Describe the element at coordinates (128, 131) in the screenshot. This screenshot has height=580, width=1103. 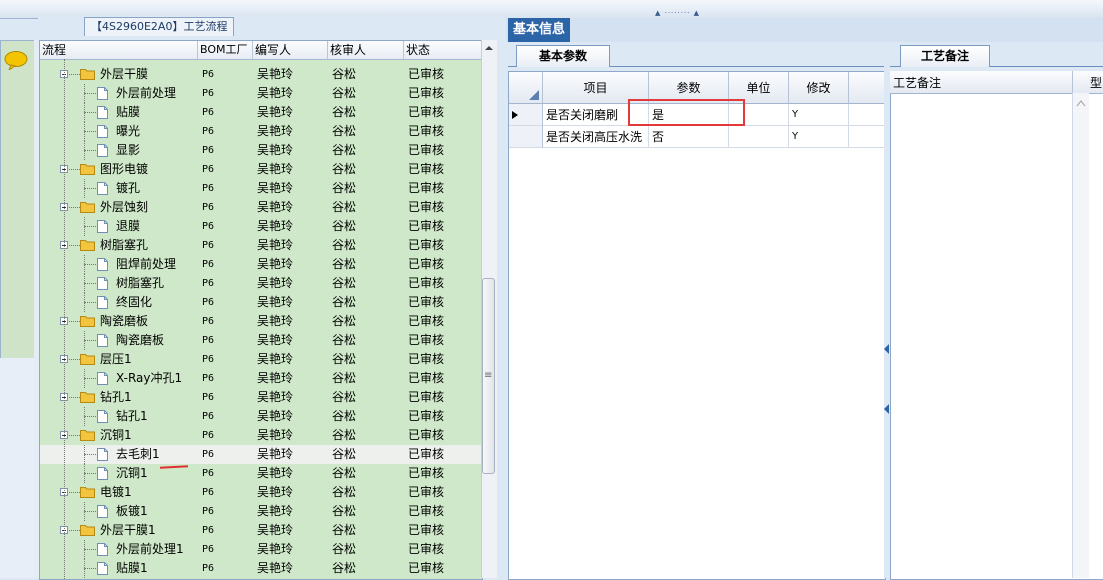
I see `tree-node-label: 曝光` at that location.